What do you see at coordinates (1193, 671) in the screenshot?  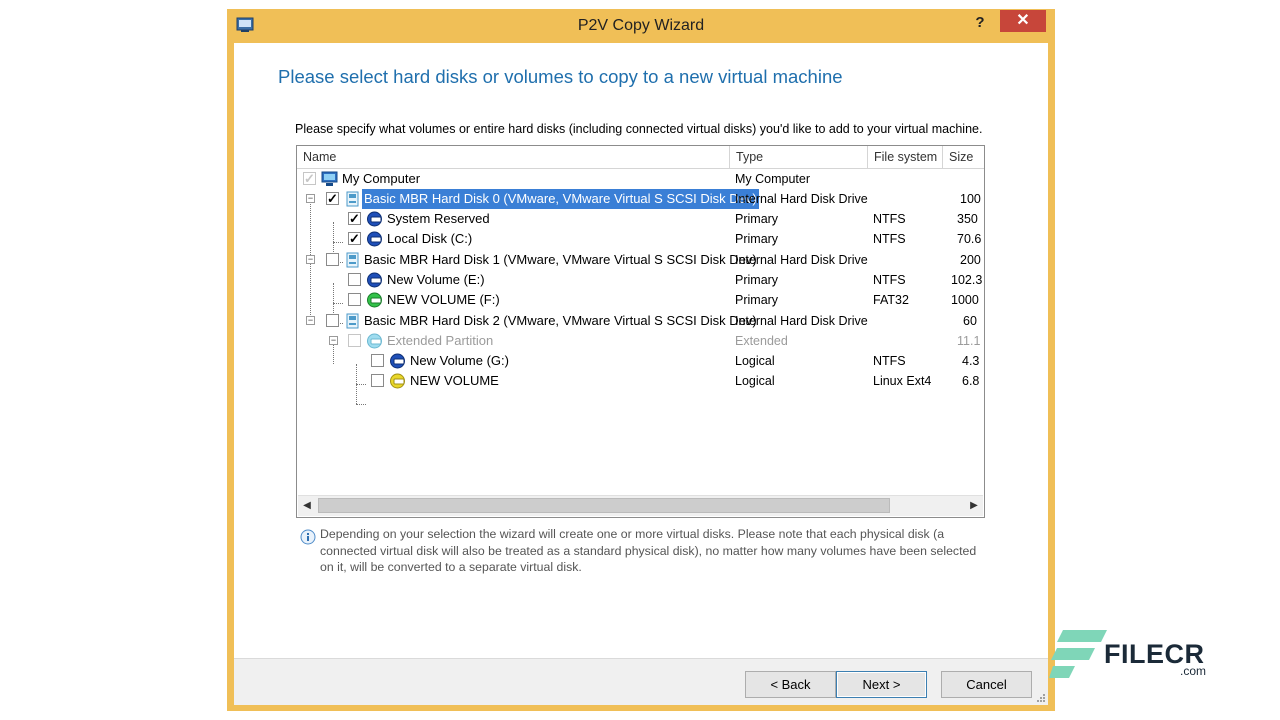 I see `watermark-suffix: .com` at bounding box center [1193, 671].